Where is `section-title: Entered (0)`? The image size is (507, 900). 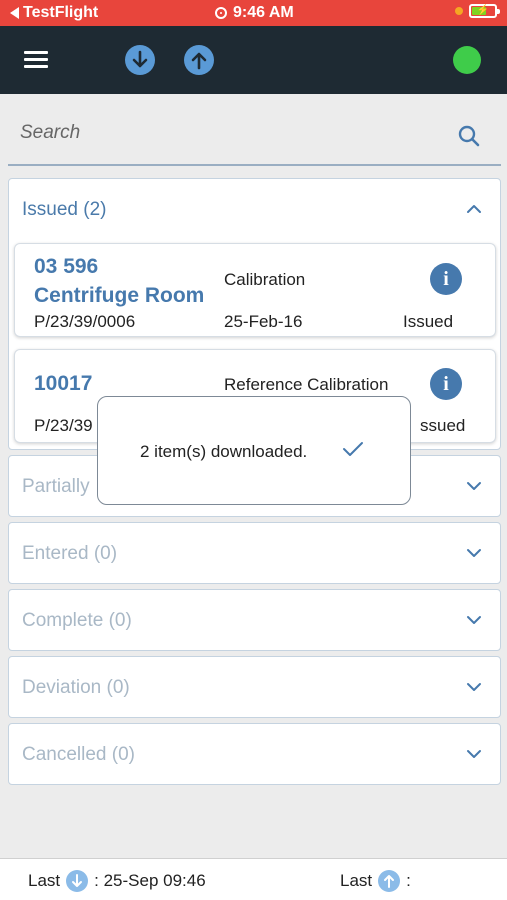 section-title: Entered (0) is located at coordinates (70, 553).